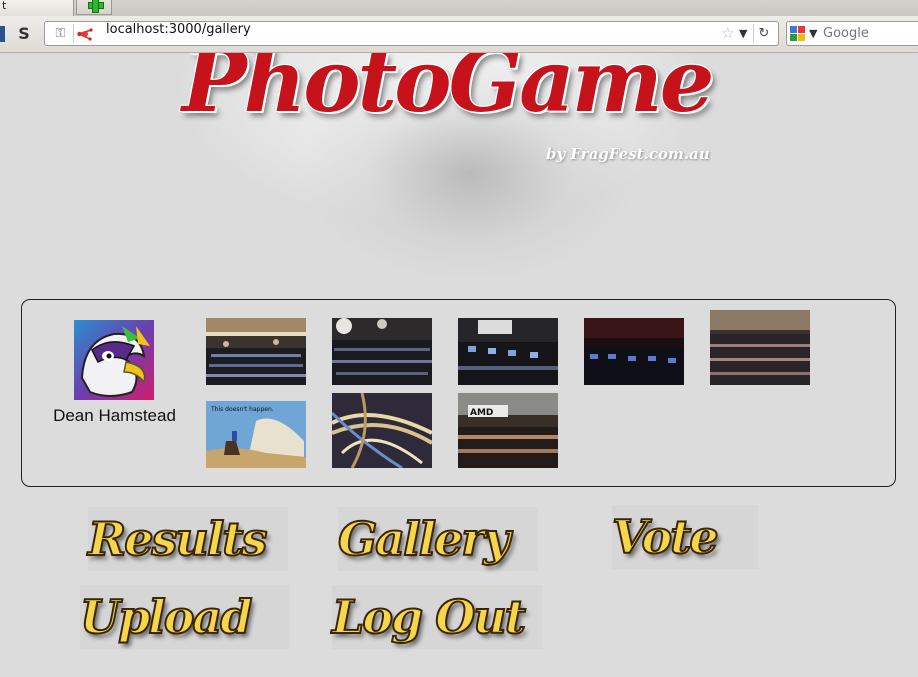  Describe the element at coordinates (684, 537) in the screenshot. I see `vote-button: Vote` at that location.